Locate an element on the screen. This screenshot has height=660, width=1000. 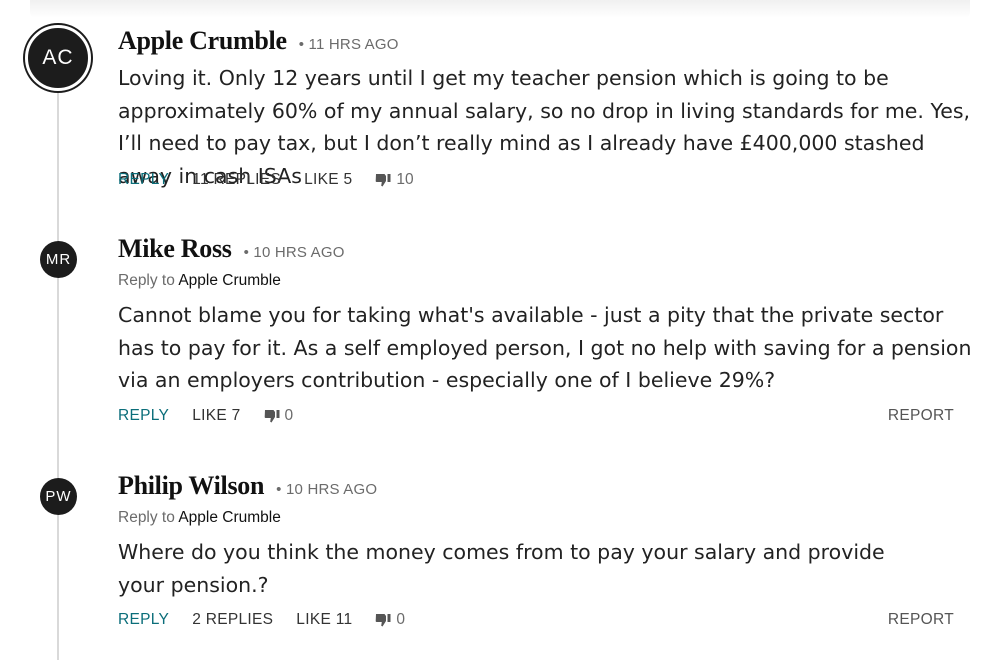
comment-actions: REPLY 2 REPLIES LIKE 11 0 REPORT is located at coordinates (536, 620).